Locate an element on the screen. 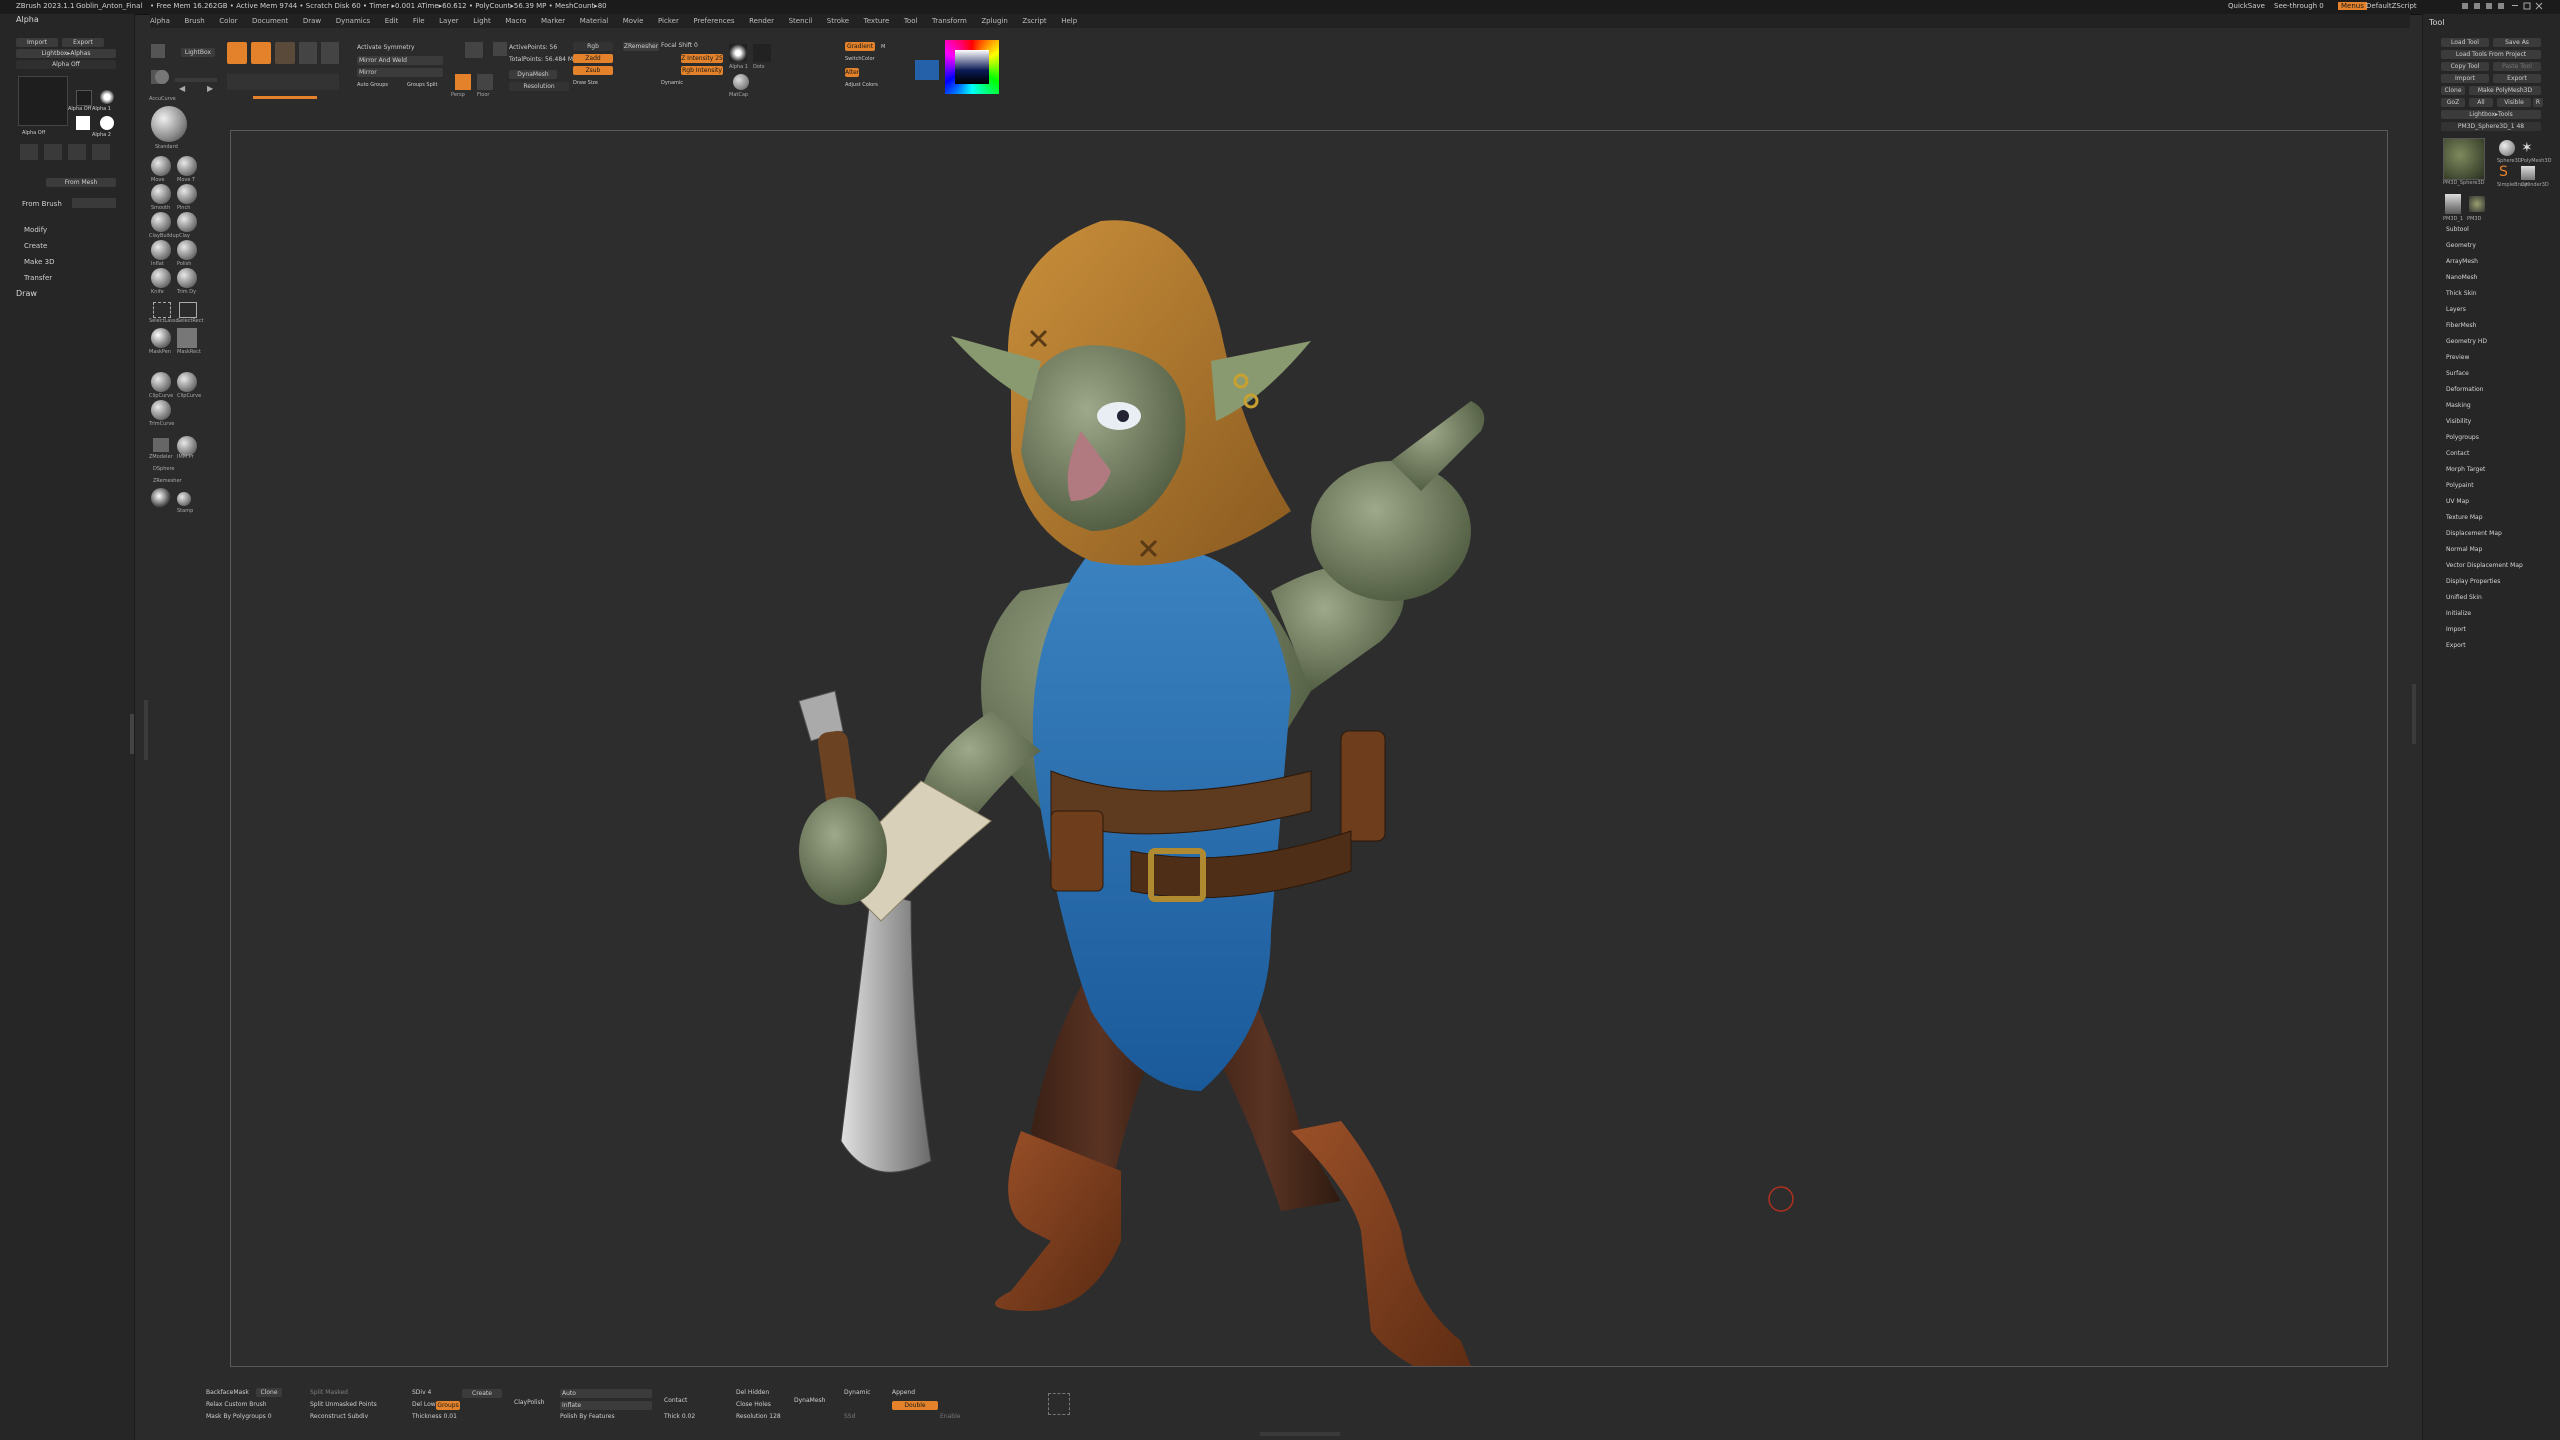 This screenshot has height=1440, width=2560. menu-item: Tool is located at coordinates (911, 21).